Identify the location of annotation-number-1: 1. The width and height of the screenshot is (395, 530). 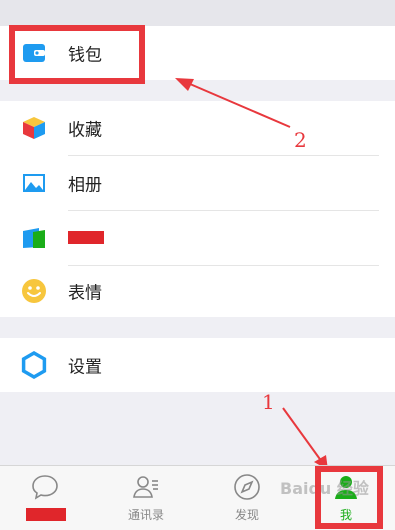
(268, 402).